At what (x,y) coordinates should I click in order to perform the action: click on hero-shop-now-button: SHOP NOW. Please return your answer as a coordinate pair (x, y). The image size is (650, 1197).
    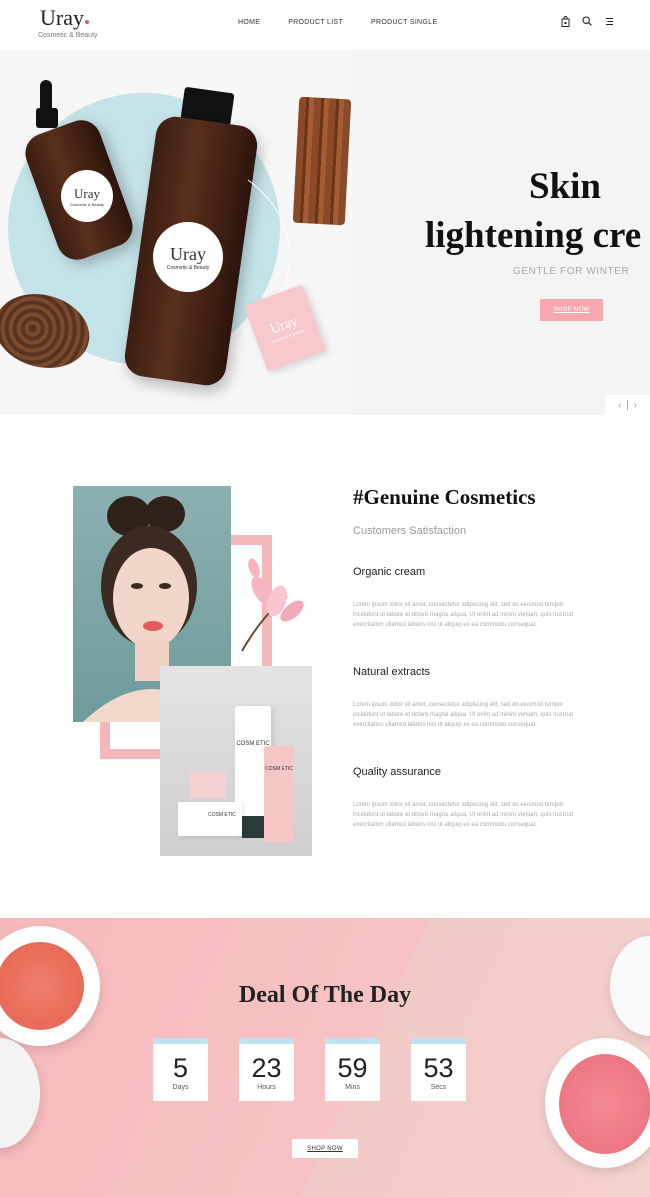
    Looking at the image, I should click on (571, 310).